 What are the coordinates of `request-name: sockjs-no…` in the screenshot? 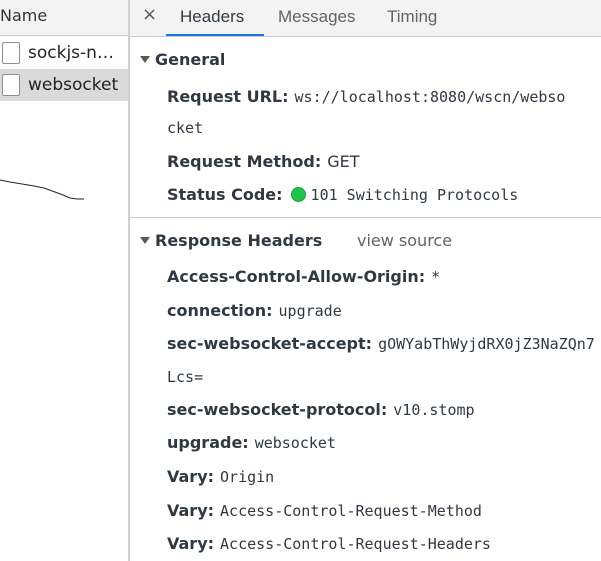 It's located at (76, 53).